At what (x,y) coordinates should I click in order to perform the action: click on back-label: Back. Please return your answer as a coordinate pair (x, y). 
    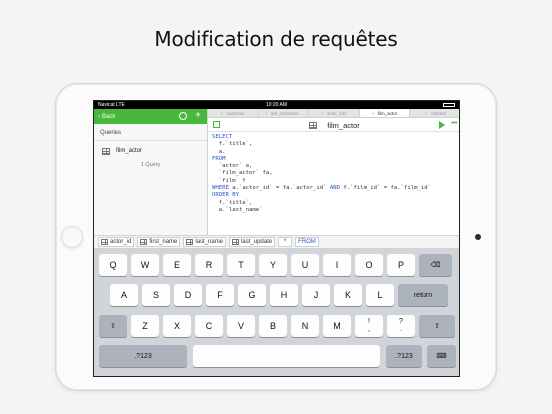
    Looking at the image, I should click on (109, 116).